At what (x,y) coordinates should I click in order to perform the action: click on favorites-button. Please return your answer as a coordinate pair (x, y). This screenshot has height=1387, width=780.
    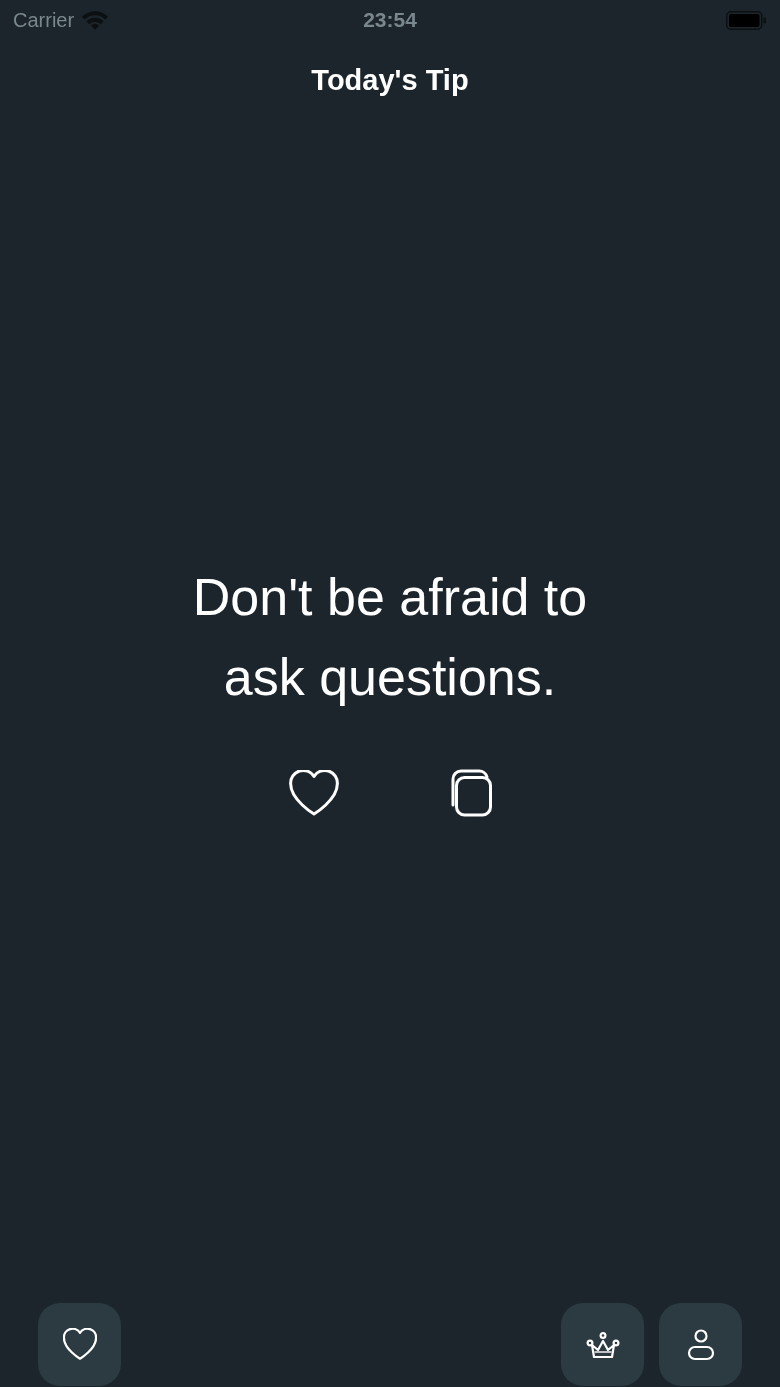
    Looking at the image, I should click on (79, 1344).